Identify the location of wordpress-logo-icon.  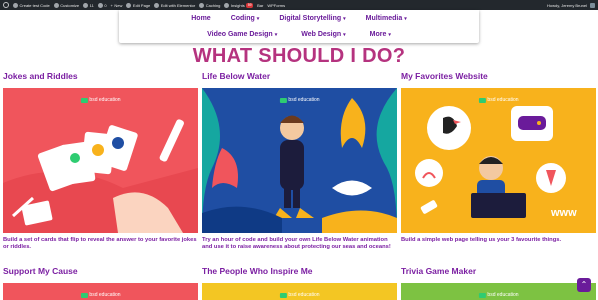
(6, 5).